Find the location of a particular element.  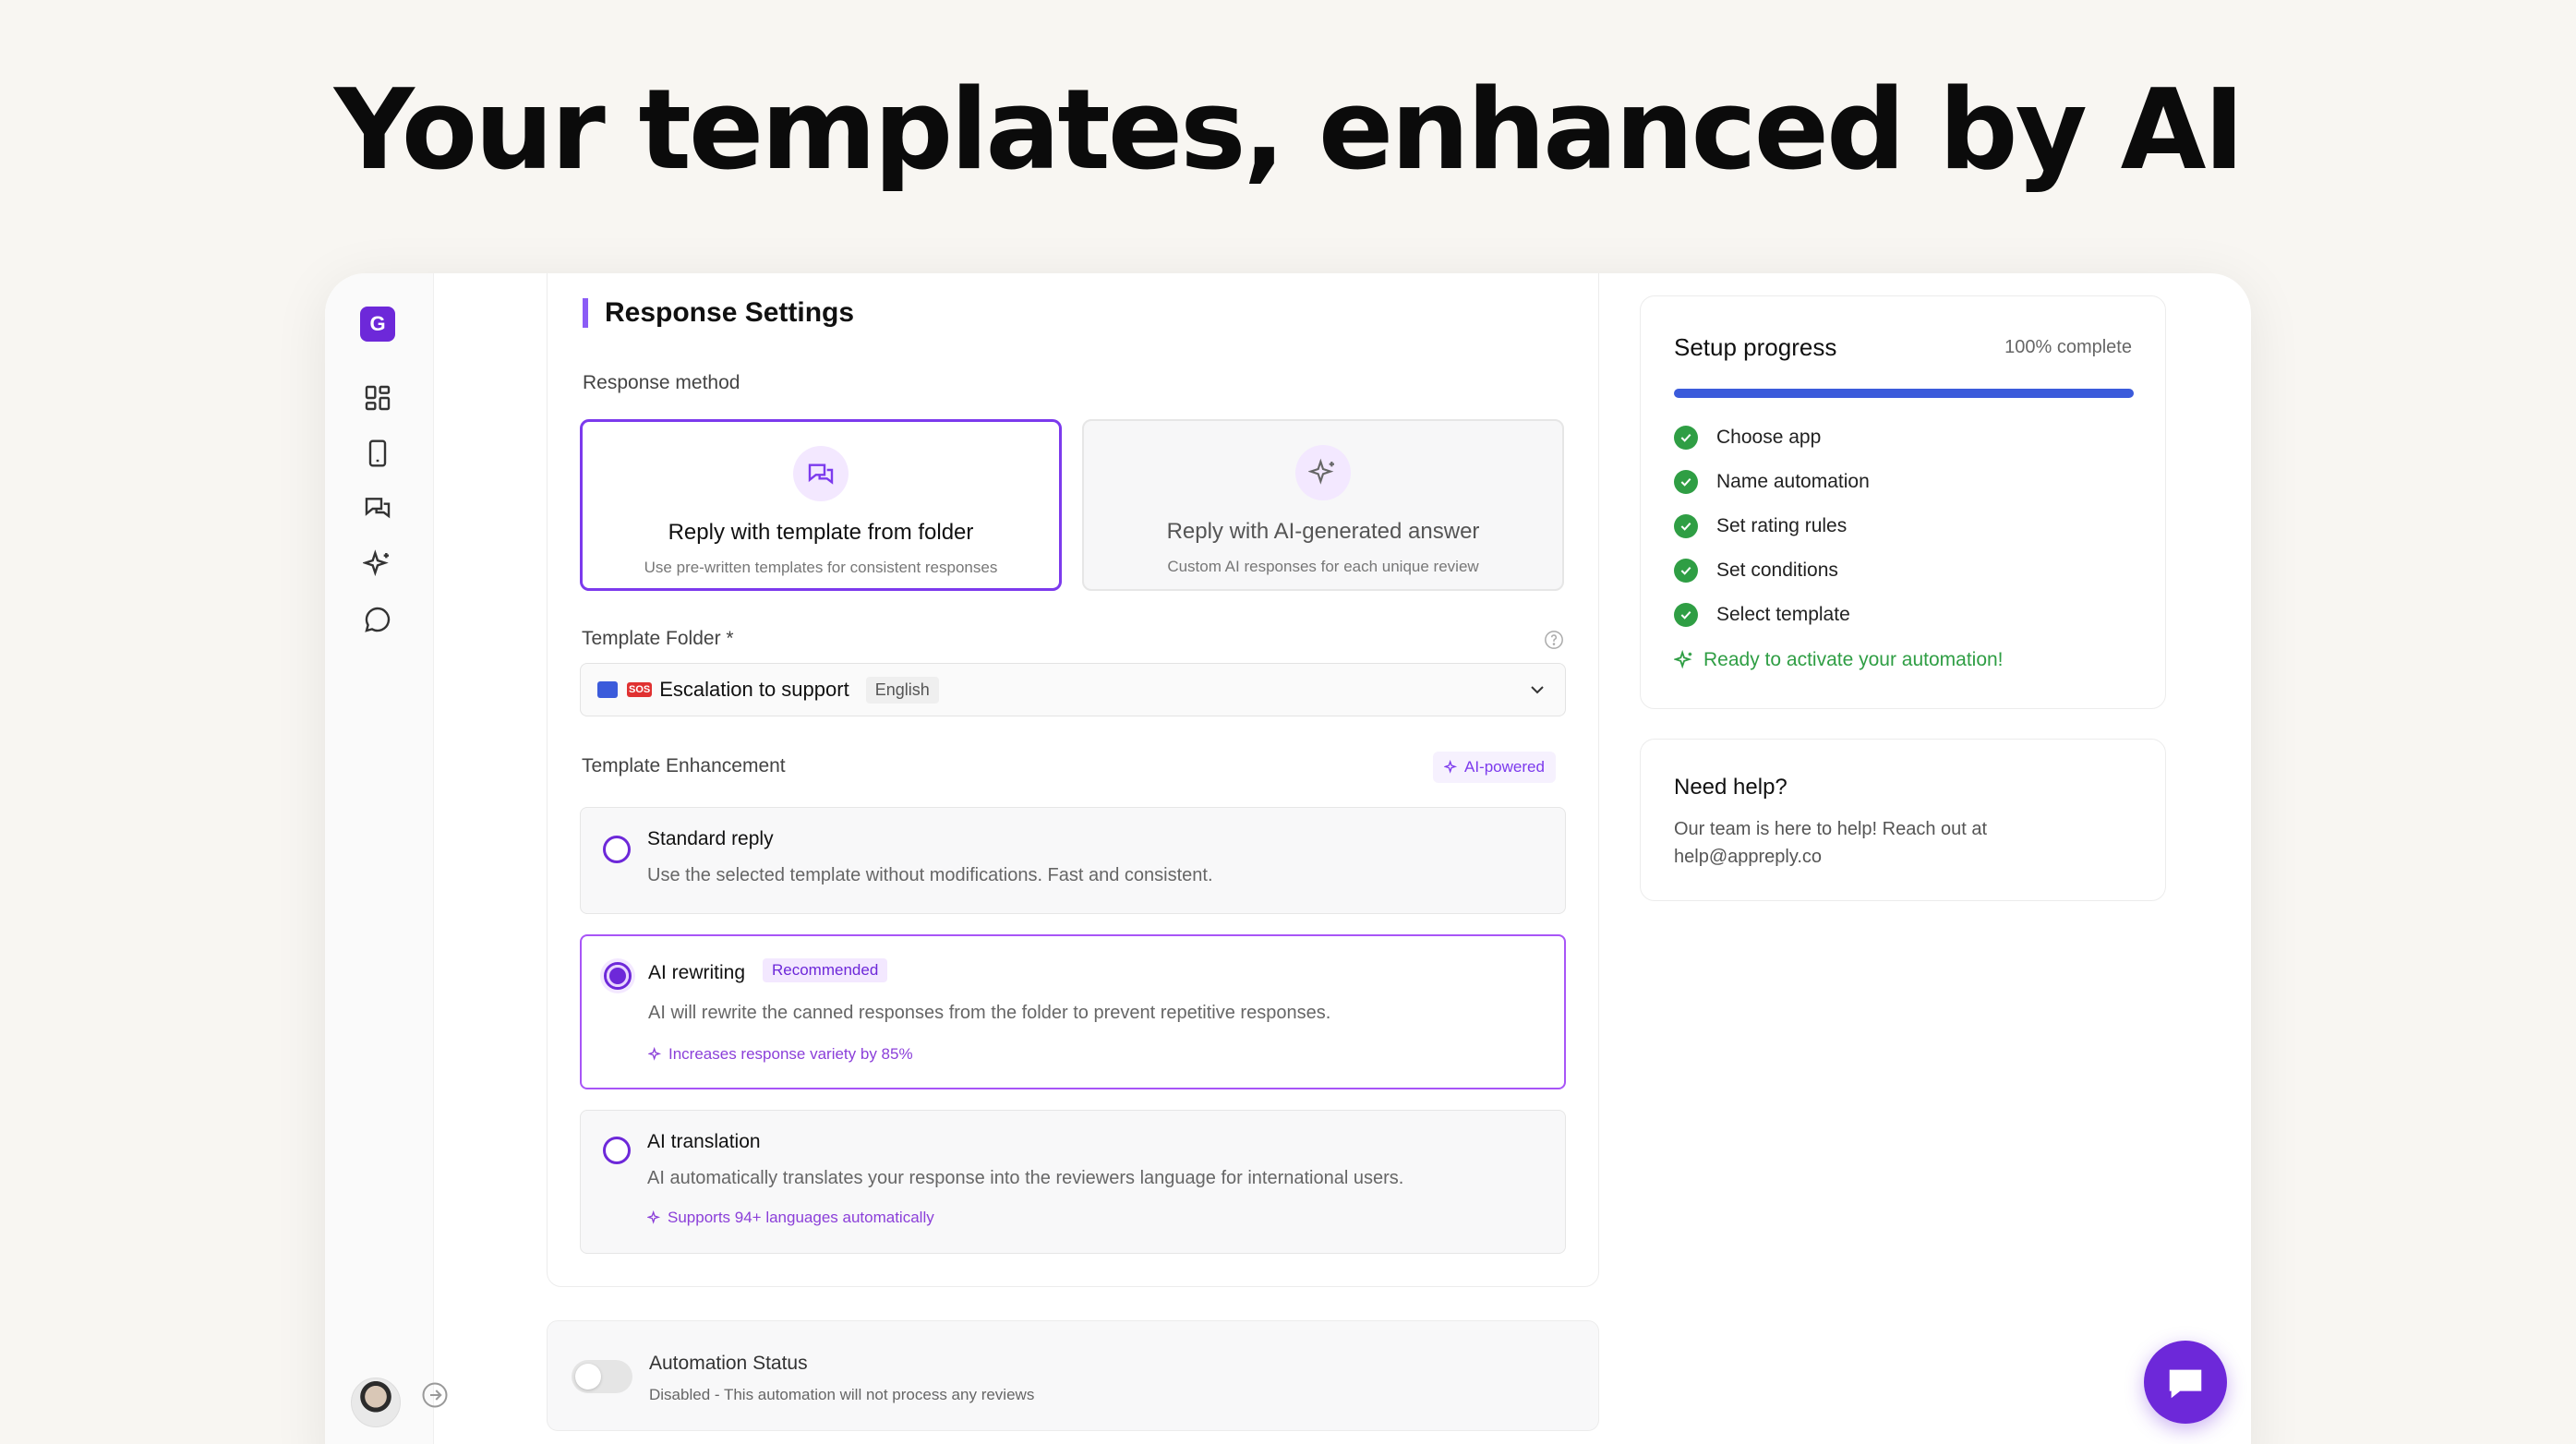

progress-bar is located at coordinates (1904, 394).